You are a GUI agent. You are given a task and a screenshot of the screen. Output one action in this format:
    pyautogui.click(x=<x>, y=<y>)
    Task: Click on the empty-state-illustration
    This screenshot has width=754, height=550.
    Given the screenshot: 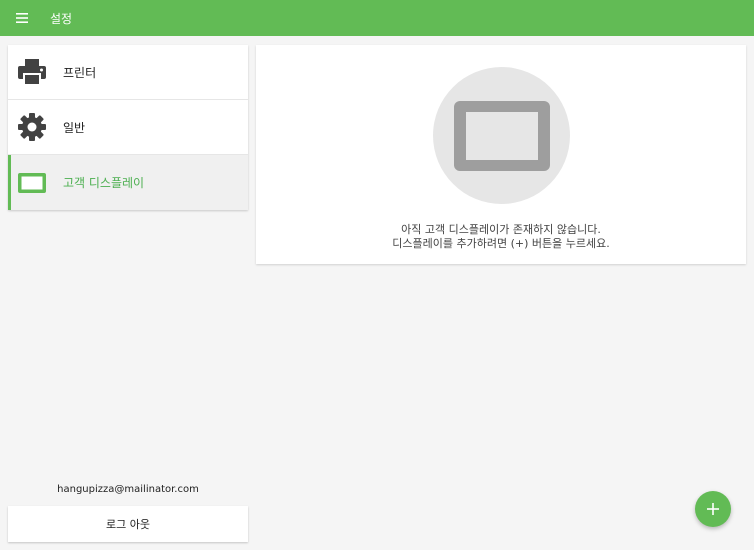 What is the action you would take?
    pyautogui.click(x=501, y=135)
    